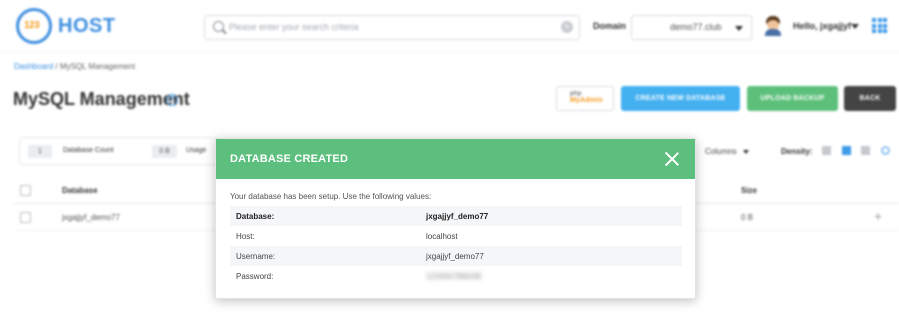  I want to click on breadcrumb-current: MySQL Management, so click(97, 66).